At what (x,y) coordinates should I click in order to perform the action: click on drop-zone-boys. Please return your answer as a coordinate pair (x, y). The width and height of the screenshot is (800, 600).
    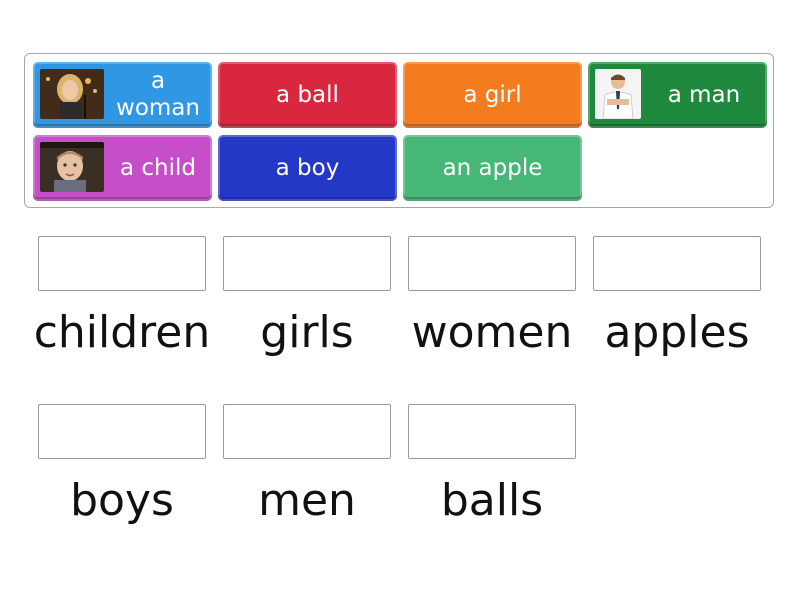
    Looking at the image, I should click on (122, 431).